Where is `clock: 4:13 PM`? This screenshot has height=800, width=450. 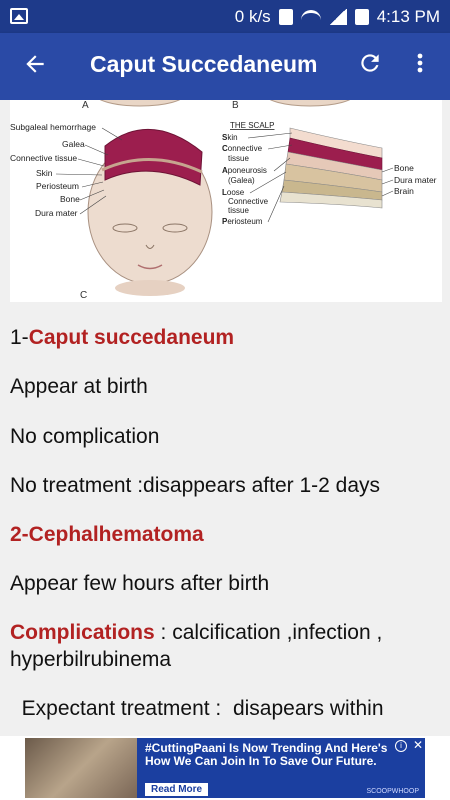 clock: 4:13 PM is located at coordinates (408, 16).